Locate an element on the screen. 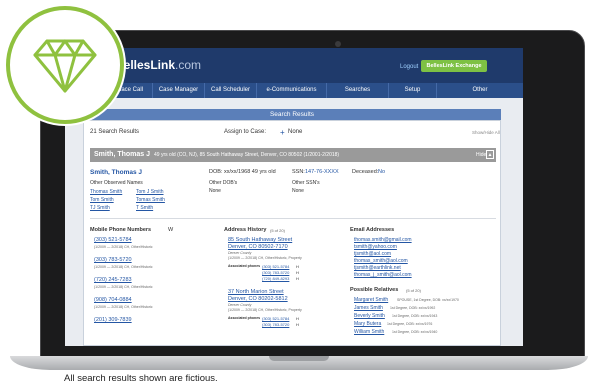 The width and height of the screenshot is (598, 385). possible-relatives-header: Possible Relatives is located at coordinates (374, 290).